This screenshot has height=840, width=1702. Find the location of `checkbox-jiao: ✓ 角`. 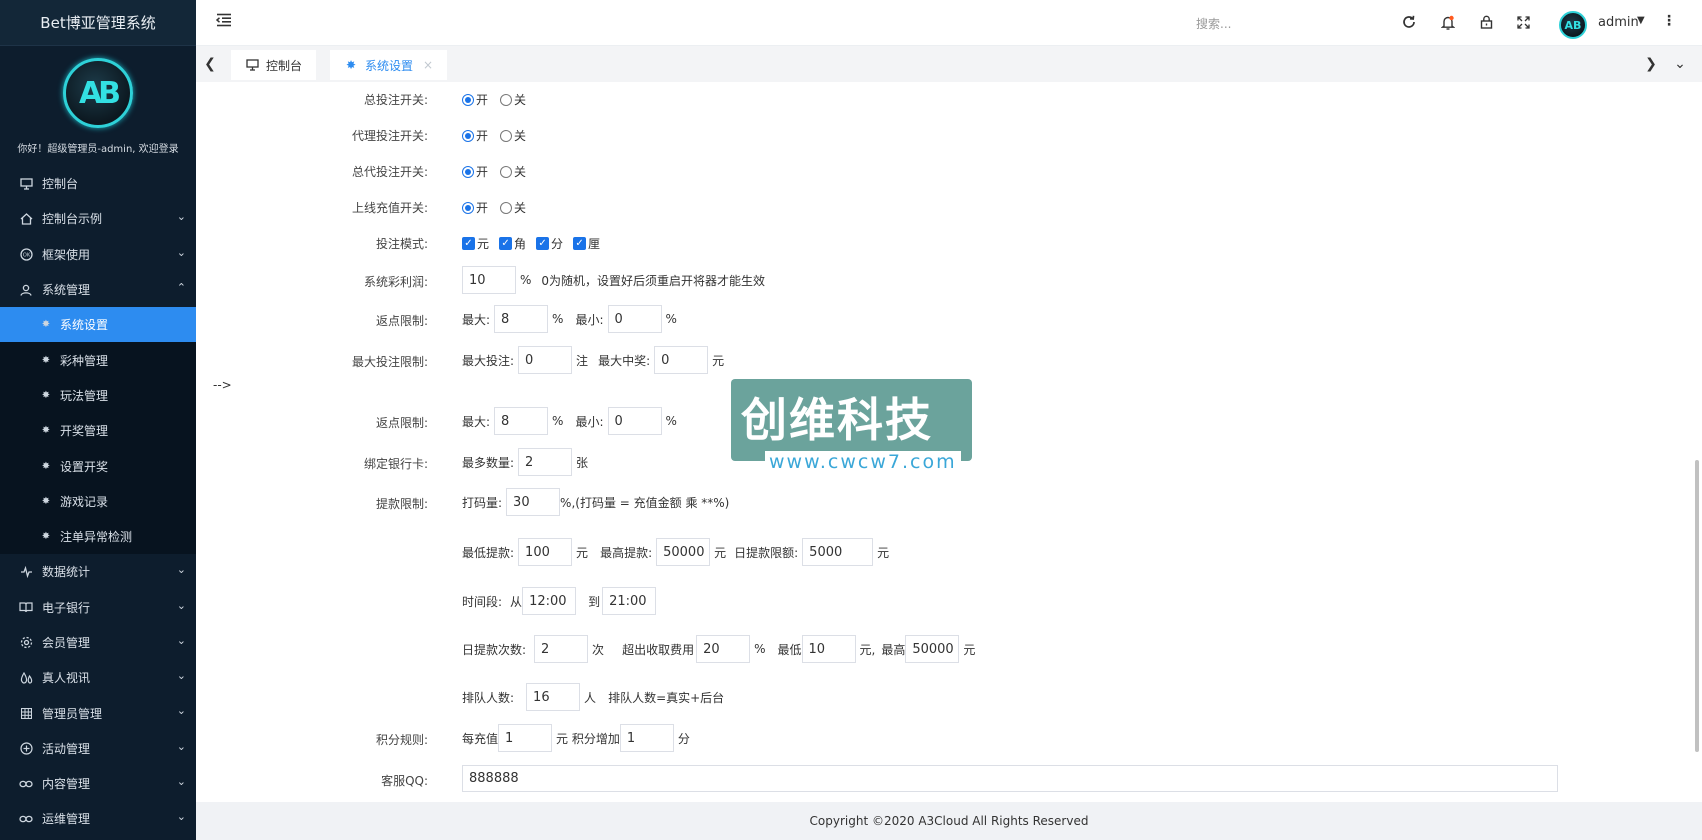

checkbox-jiao: ✓ 角 is located at coordinates (512, 243).